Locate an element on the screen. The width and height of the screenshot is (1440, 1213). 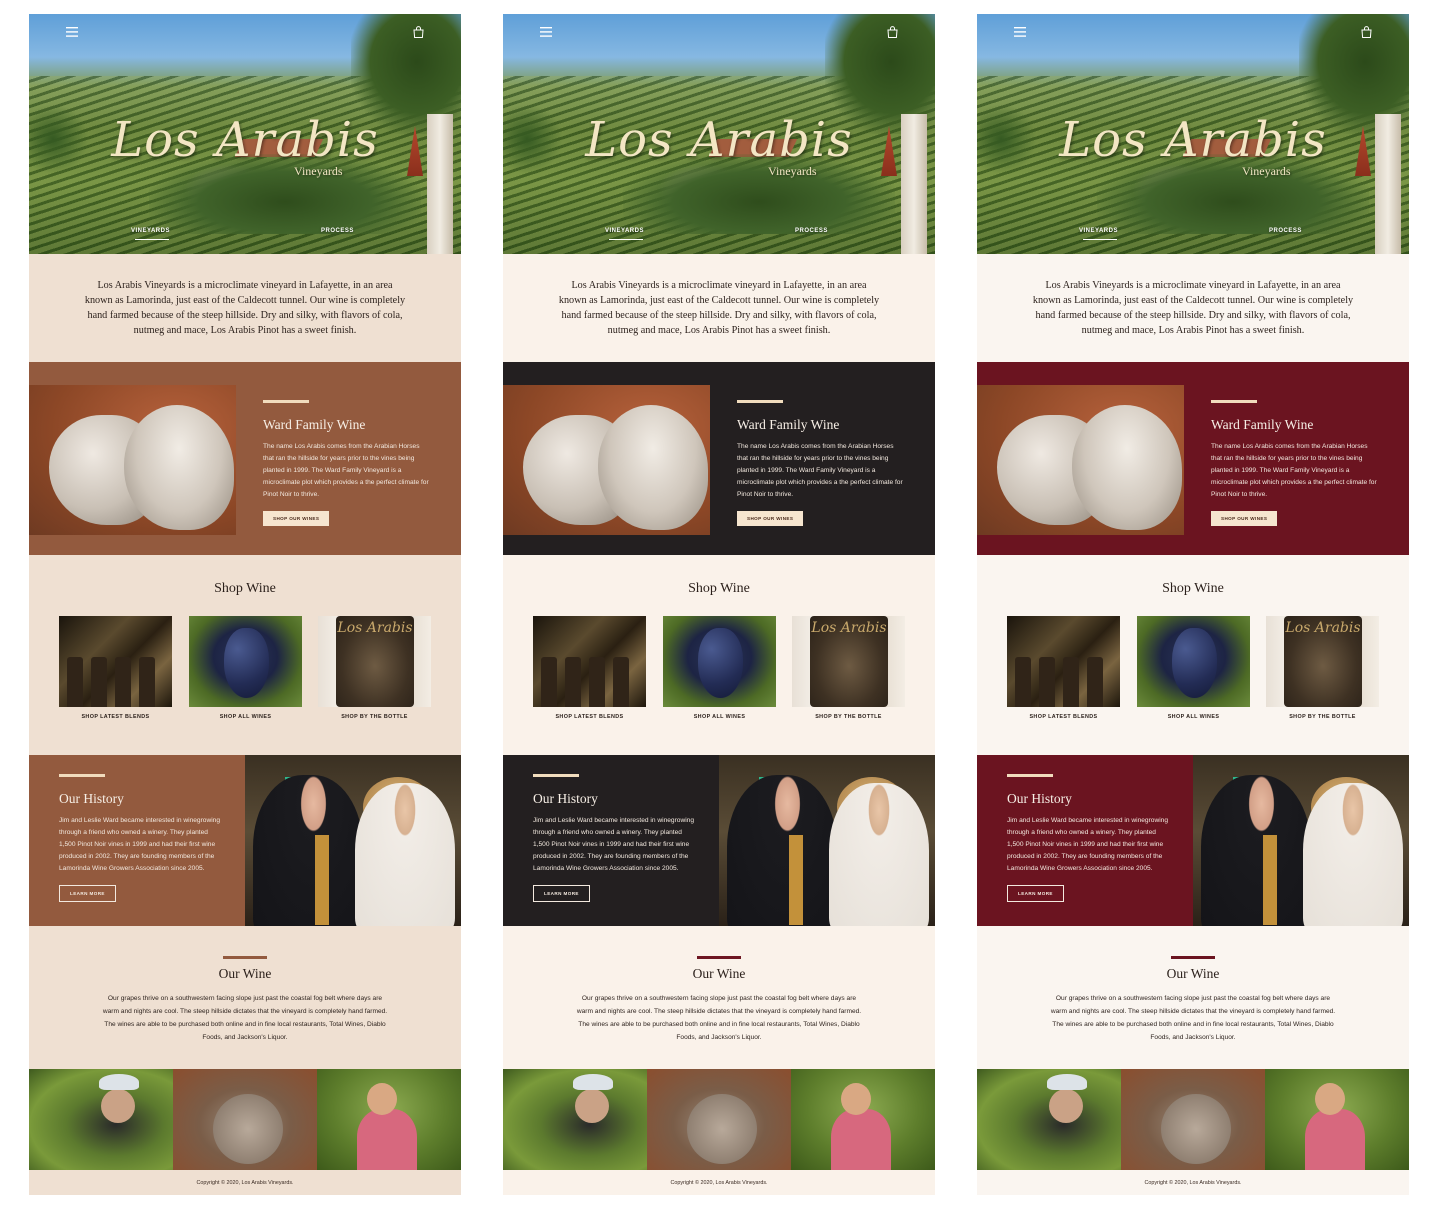
hamburger-menu-icon-graphic is located at coordinates (546, 32).